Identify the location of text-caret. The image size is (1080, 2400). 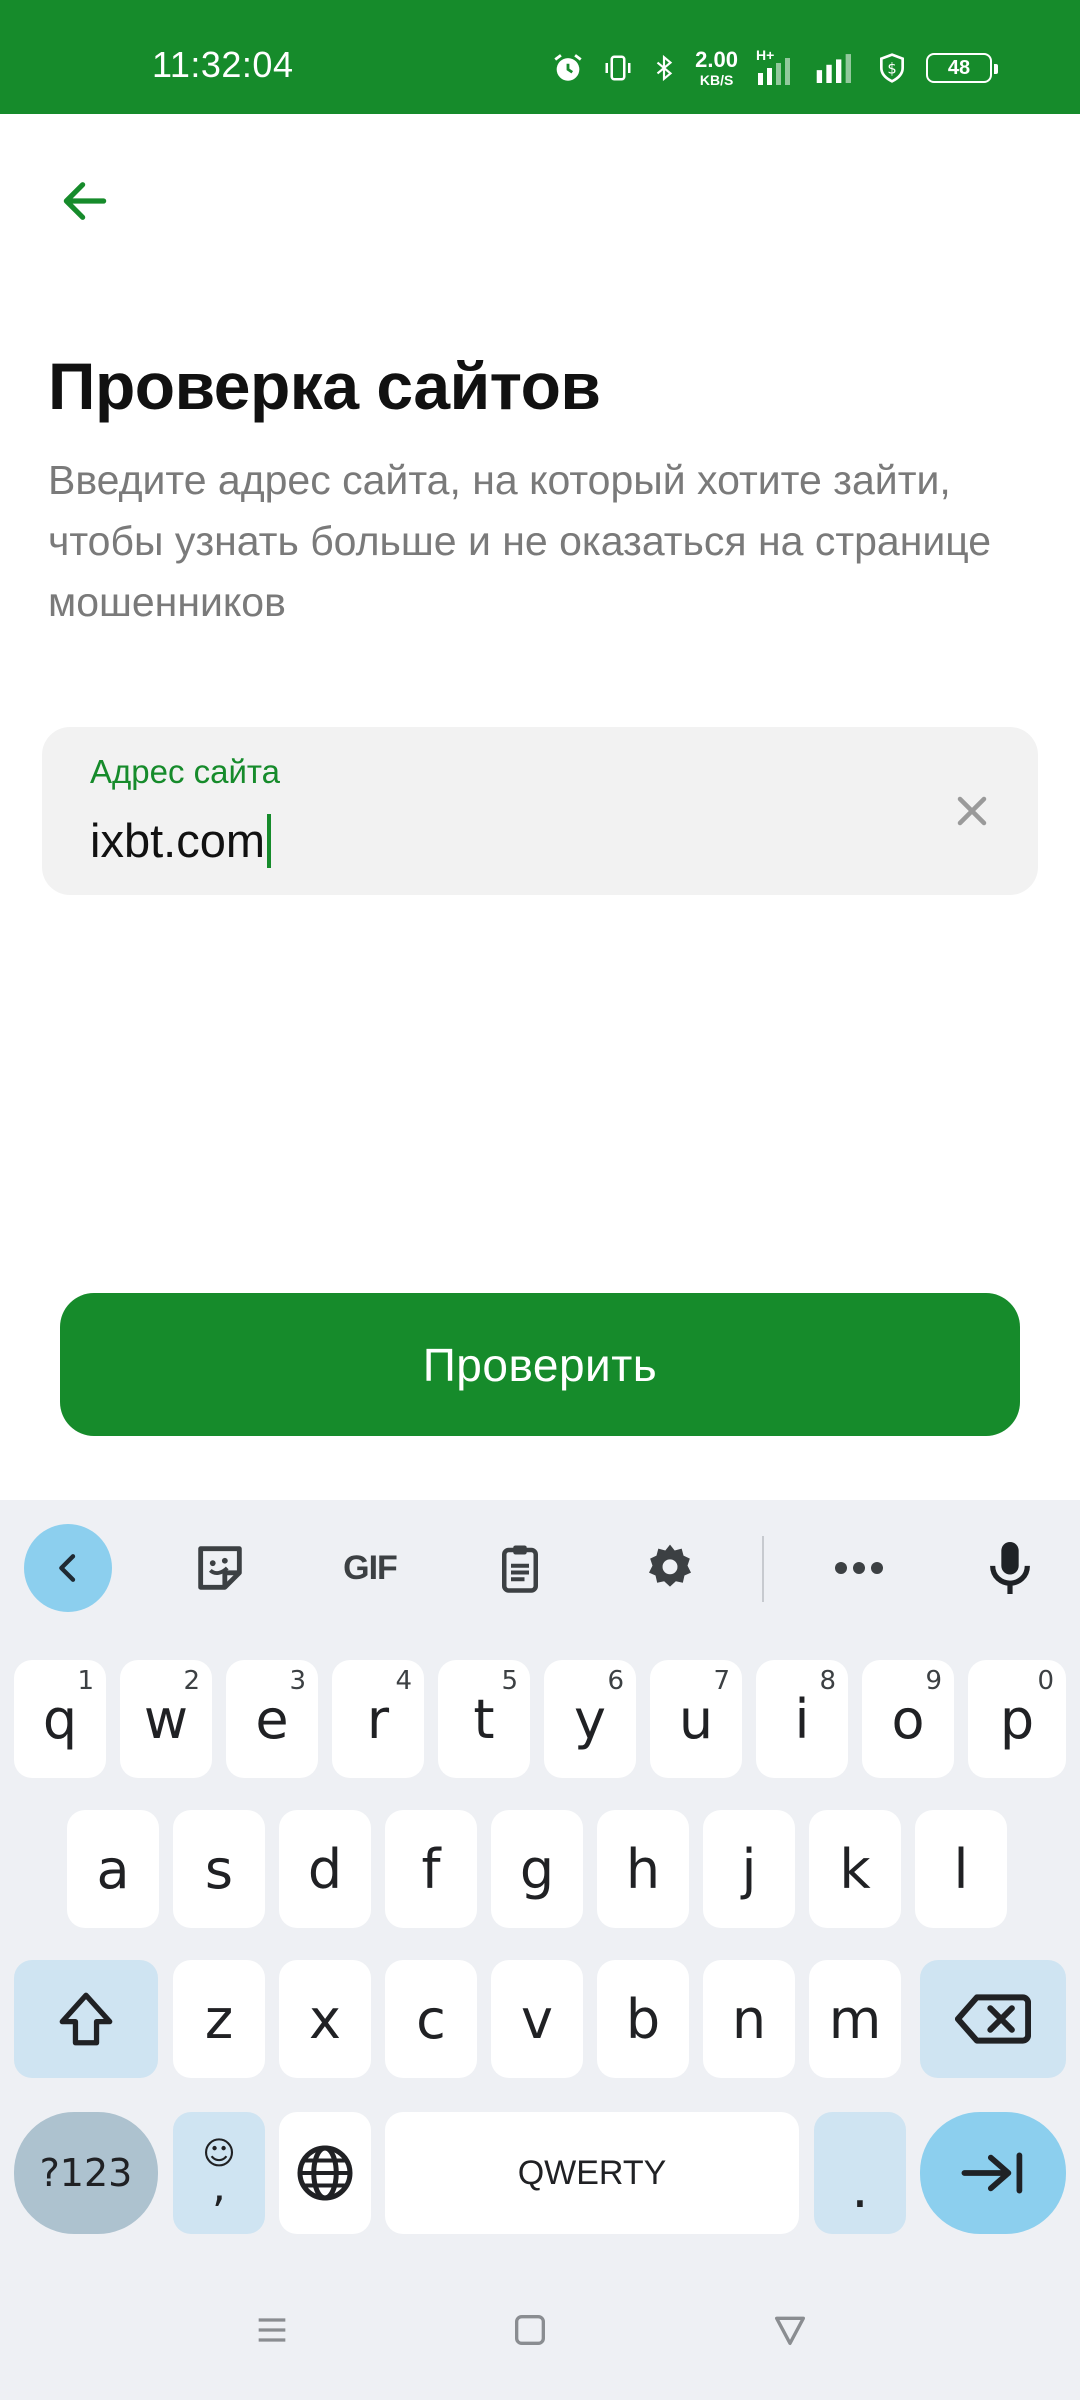
(269, 840).